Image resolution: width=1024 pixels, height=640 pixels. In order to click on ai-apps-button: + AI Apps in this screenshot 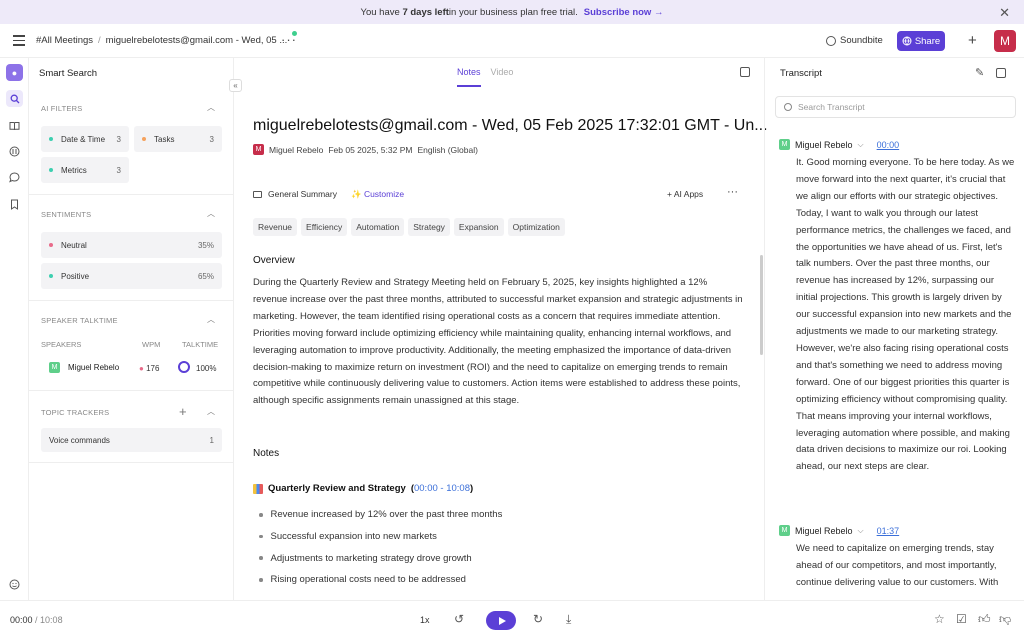, I will do `click(685, 194)`.